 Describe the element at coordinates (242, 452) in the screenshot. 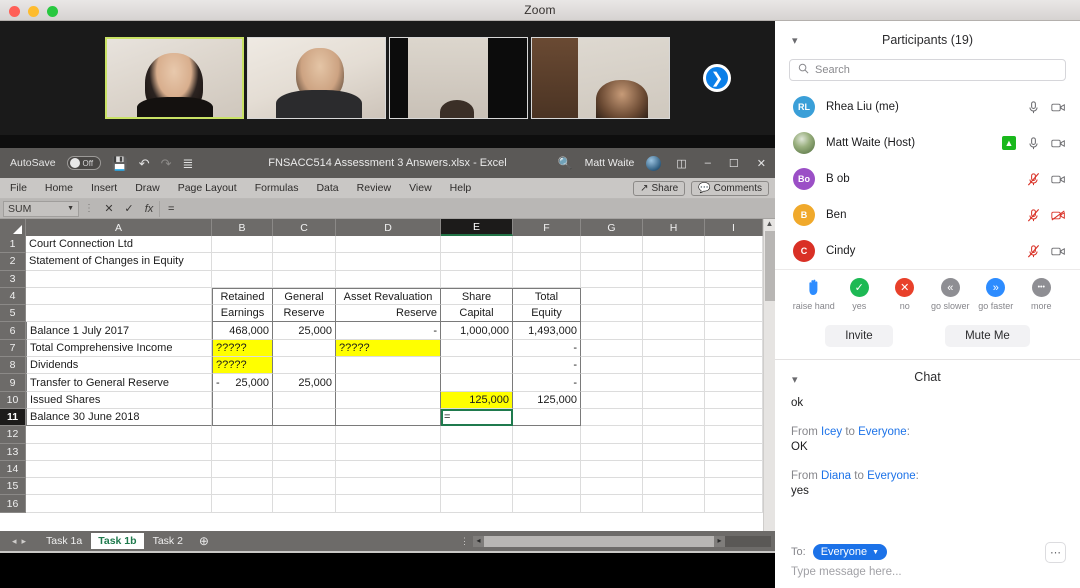

I see `cell-B13` at that location.